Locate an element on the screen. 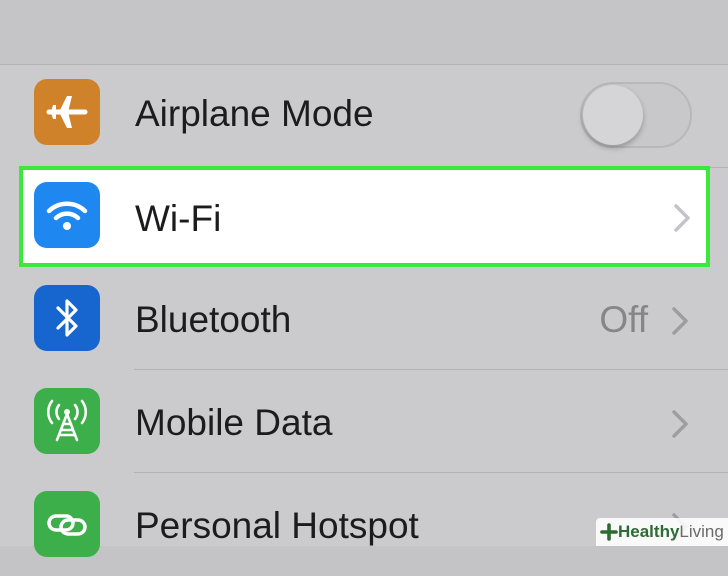 This screenshot has width=728, height=576. airplane-mode-label: Airplane Mode is located at coordinates (254, 113).